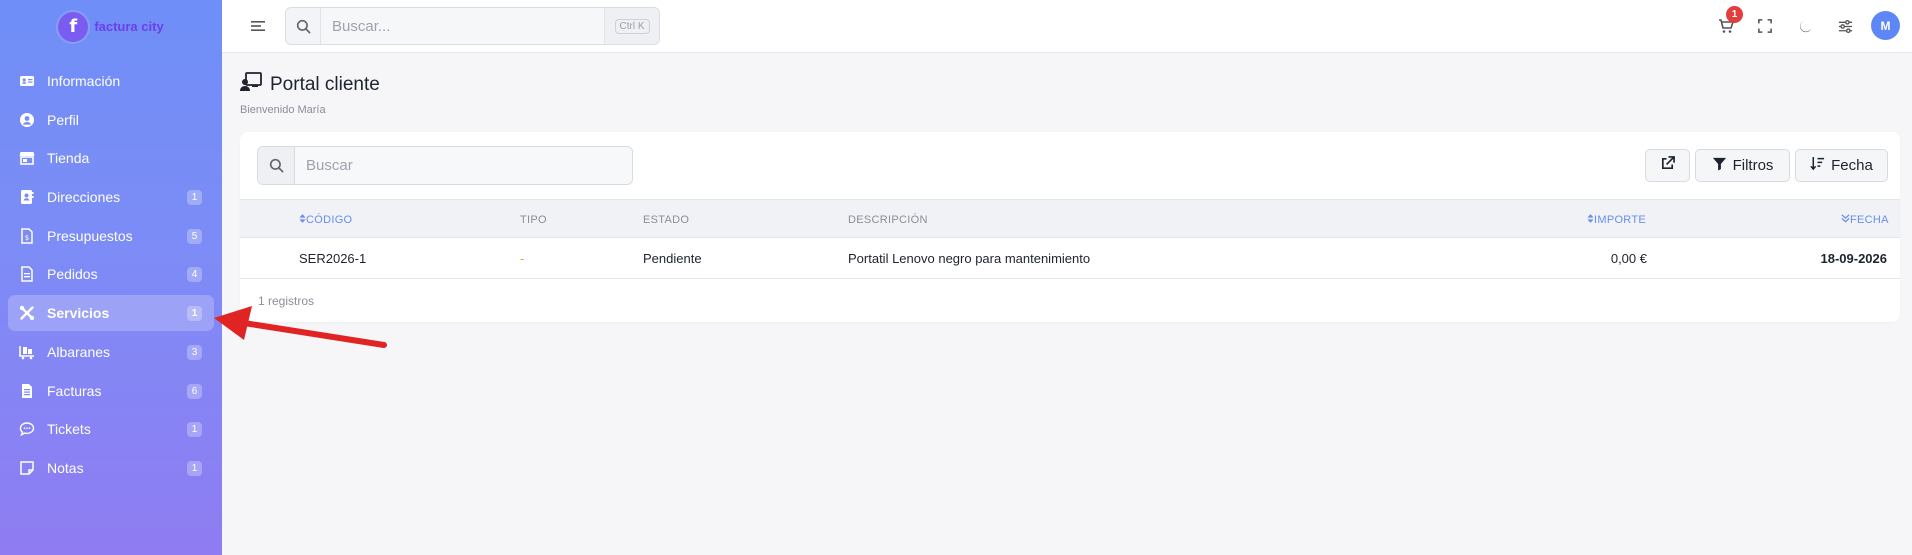 The image size is (1912, 555). Describe the element at coordinates (1067, 26) in the screenshot. I see `topbar: Ctrl K 1 M` at that location.